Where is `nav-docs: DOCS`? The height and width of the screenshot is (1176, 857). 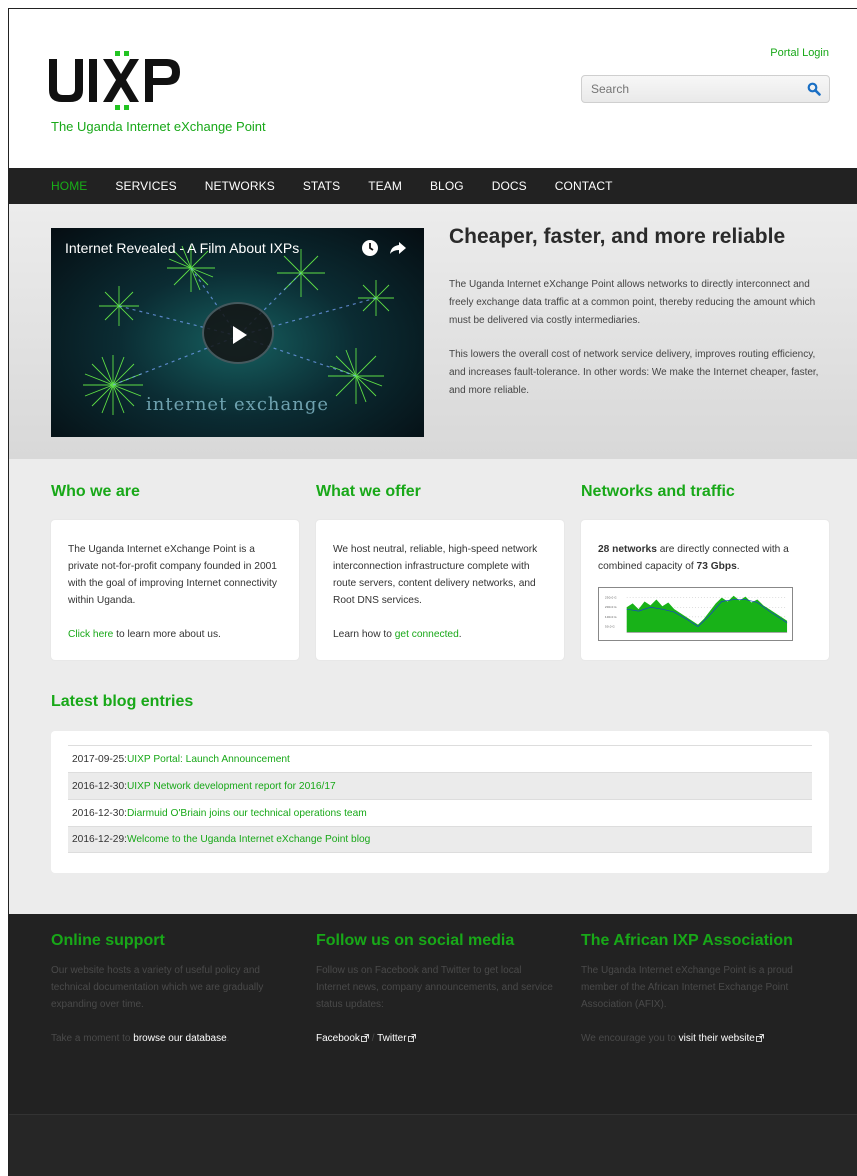 nav-docs: DOCS is located at coordinates (509, 186).